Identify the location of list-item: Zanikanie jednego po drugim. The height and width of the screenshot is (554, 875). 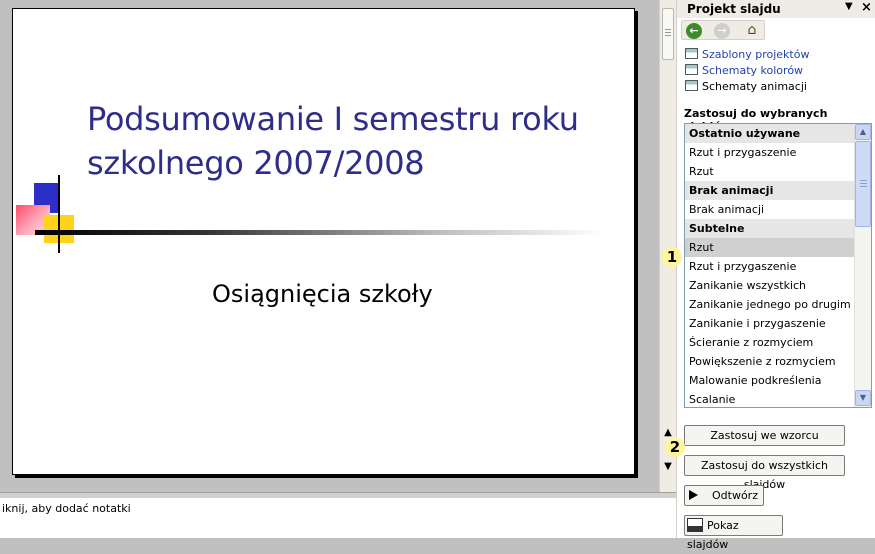
(769, 304).